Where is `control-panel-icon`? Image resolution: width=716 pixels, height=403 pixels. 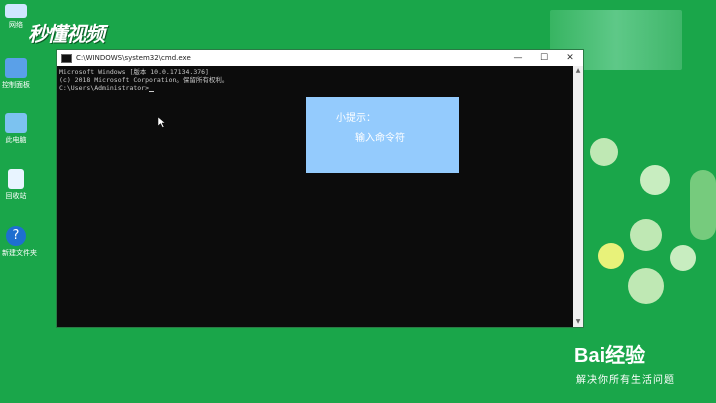 control-panel-icon is located at coordinates (16, 68).